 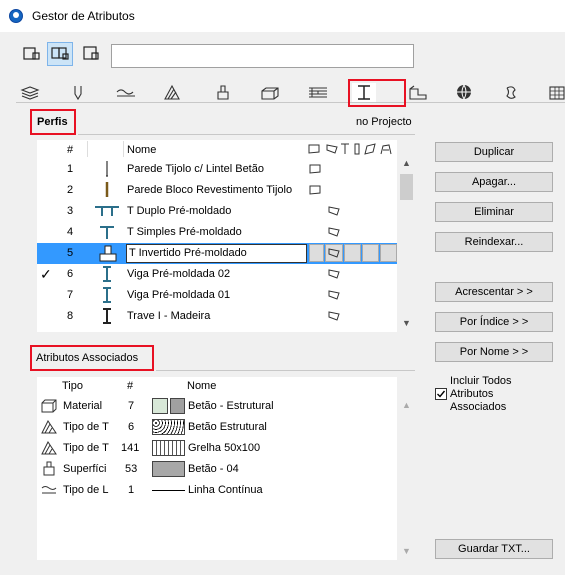 What do you see at coordinates (92, 358) in the screenshot?
I see `associados-title-highlight` at bounding box center [92, 358].